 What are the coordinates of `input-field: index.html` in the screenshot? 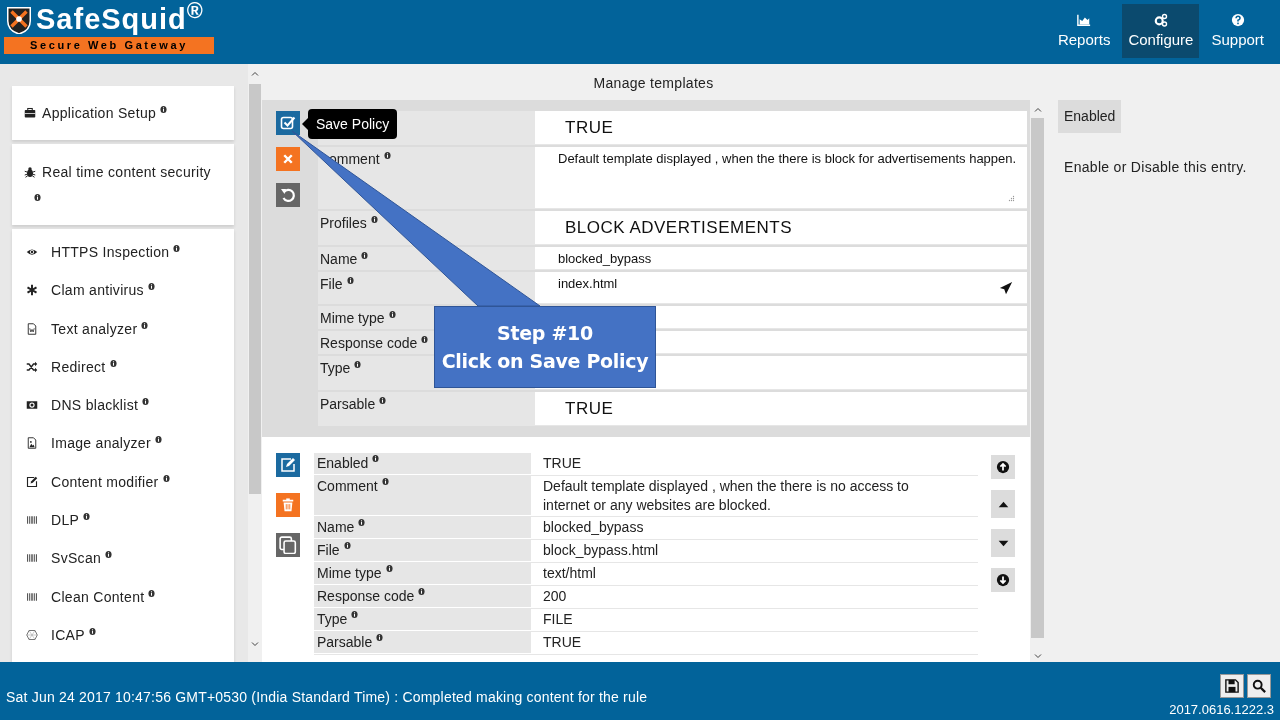 It's located at (781, 288).